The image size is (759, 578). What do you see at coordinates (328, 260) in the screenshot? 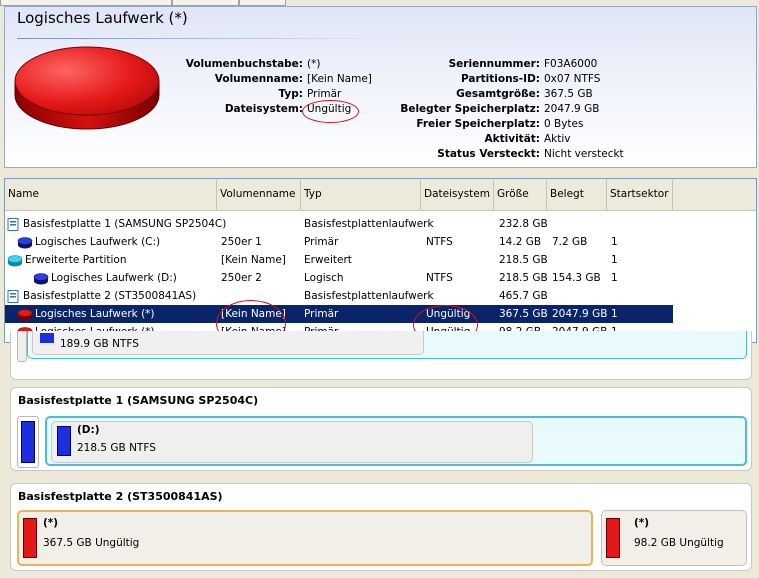
I see `row-typ: Erweitert` at bounding box center [328, 260].